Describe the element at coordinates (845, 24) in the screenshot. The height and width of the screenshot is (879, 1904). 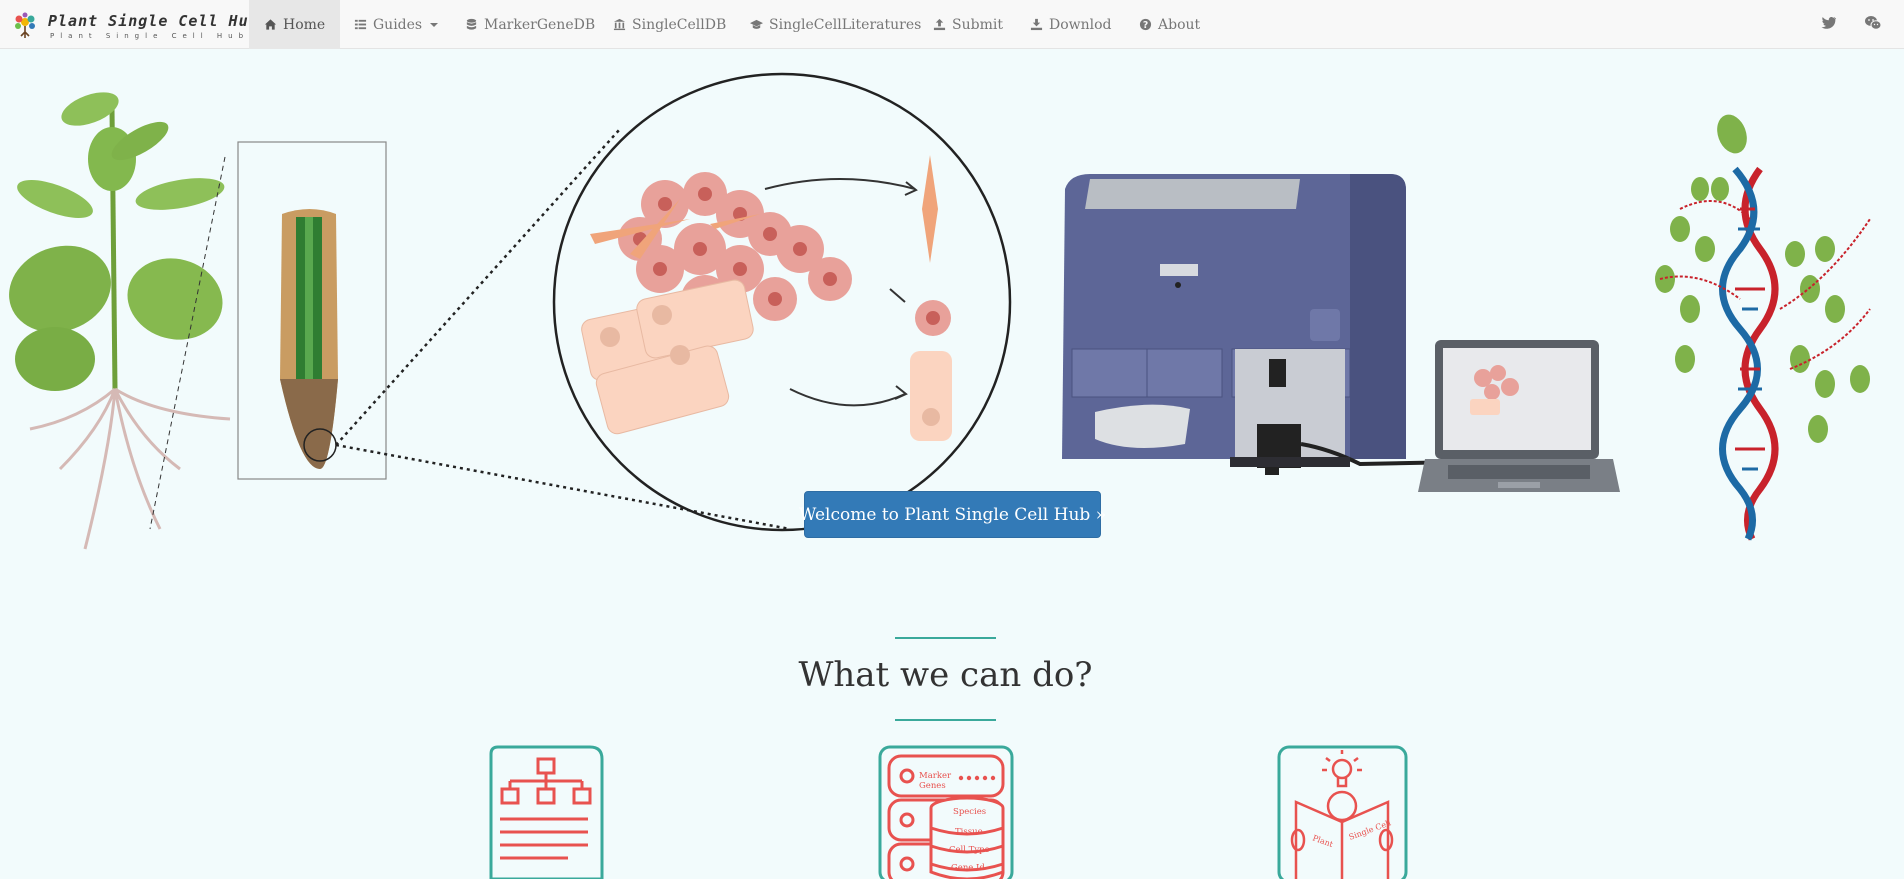
I see `nav-singlecellliteratures-label: SingleCellLiteratures` at that location.